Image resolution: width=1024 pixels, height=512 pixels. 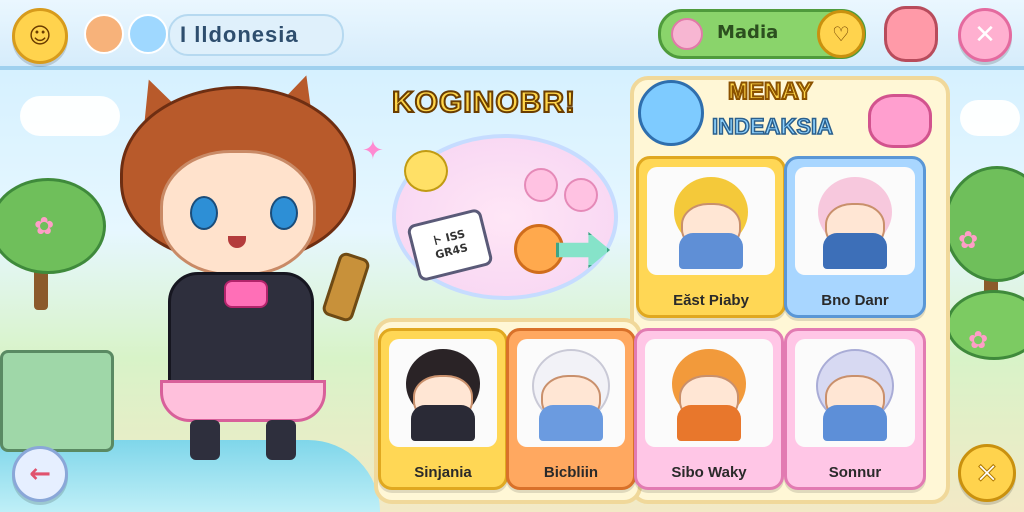 I want to click on stall, so click(x=57, y=401).